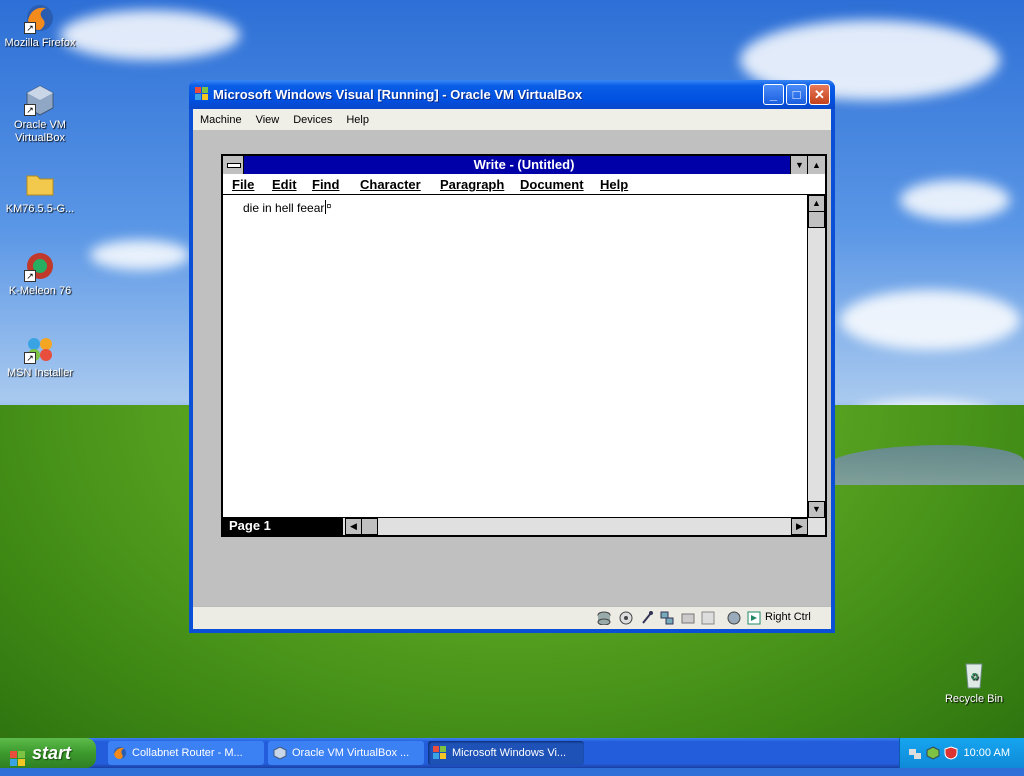 This screenshot has width=1024, height=776. What do you see at coordinates (40, 100) in the screenshot?
I see `virtualbox-icon: ↗` at bounding box center [40, 100].